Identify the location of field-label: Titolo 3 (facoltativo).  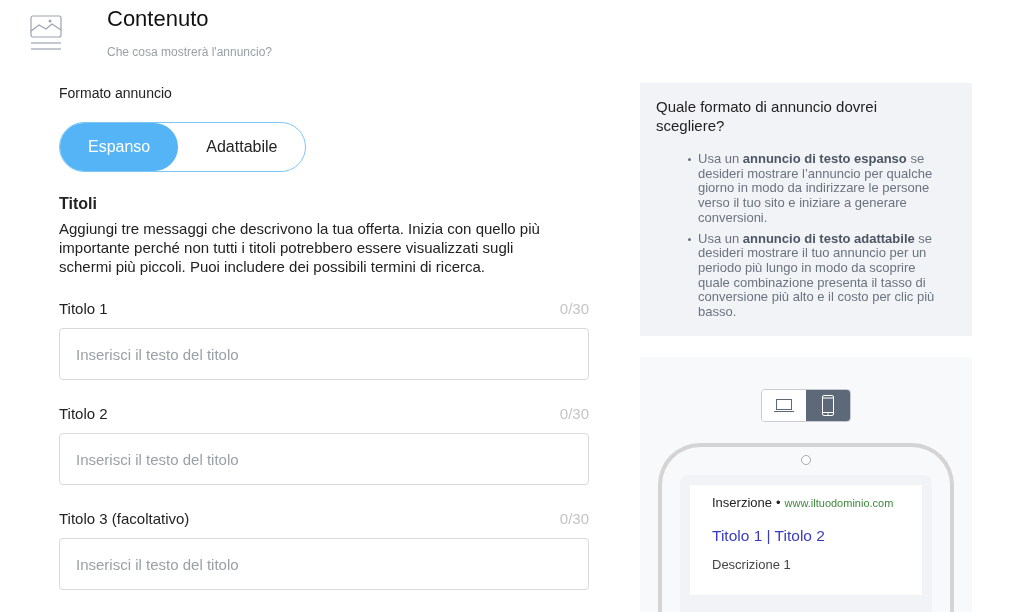
(124, 519).